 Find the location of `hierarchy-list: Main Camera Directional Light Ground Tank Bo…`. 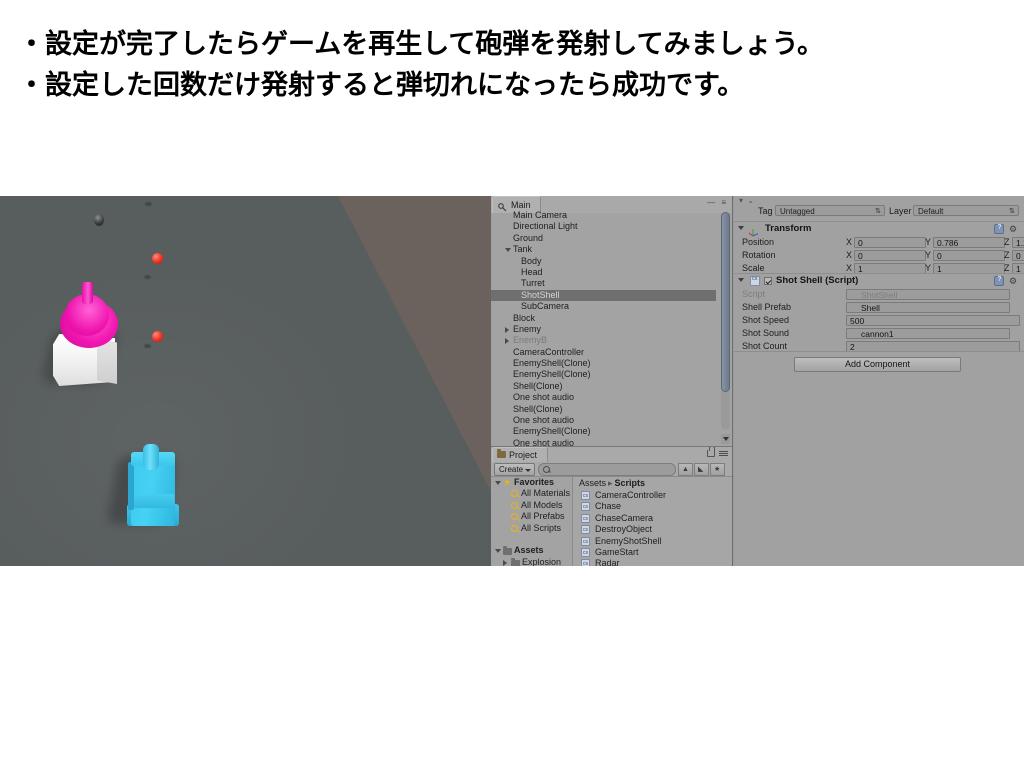

hierarchy-list: Main Camera Directional Light Ground Tank Bo… is located at coordinates (603, 328).